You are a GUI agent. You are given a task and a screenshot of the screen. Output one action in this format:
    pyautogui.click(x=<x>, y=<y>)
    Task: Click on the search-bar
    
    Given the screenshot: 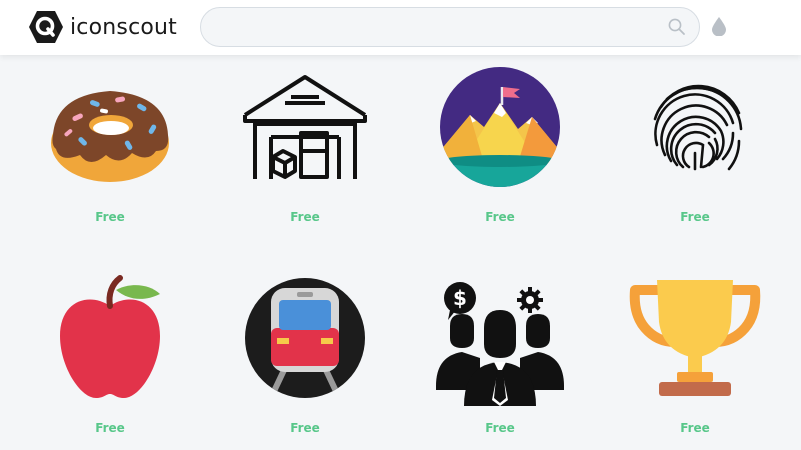 What is the action you would take?
    pyautogui.click(x=450, y=27)
    